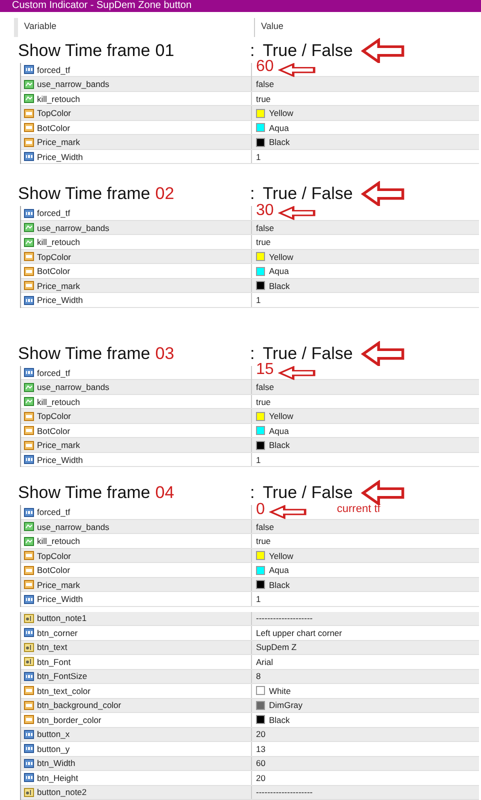 The width and height of the screenshot is (481, 800). What do you see at coordinates (265, 67) in the screenshot?
I see `annotation-value: 60` at bounding box center [265, 67].